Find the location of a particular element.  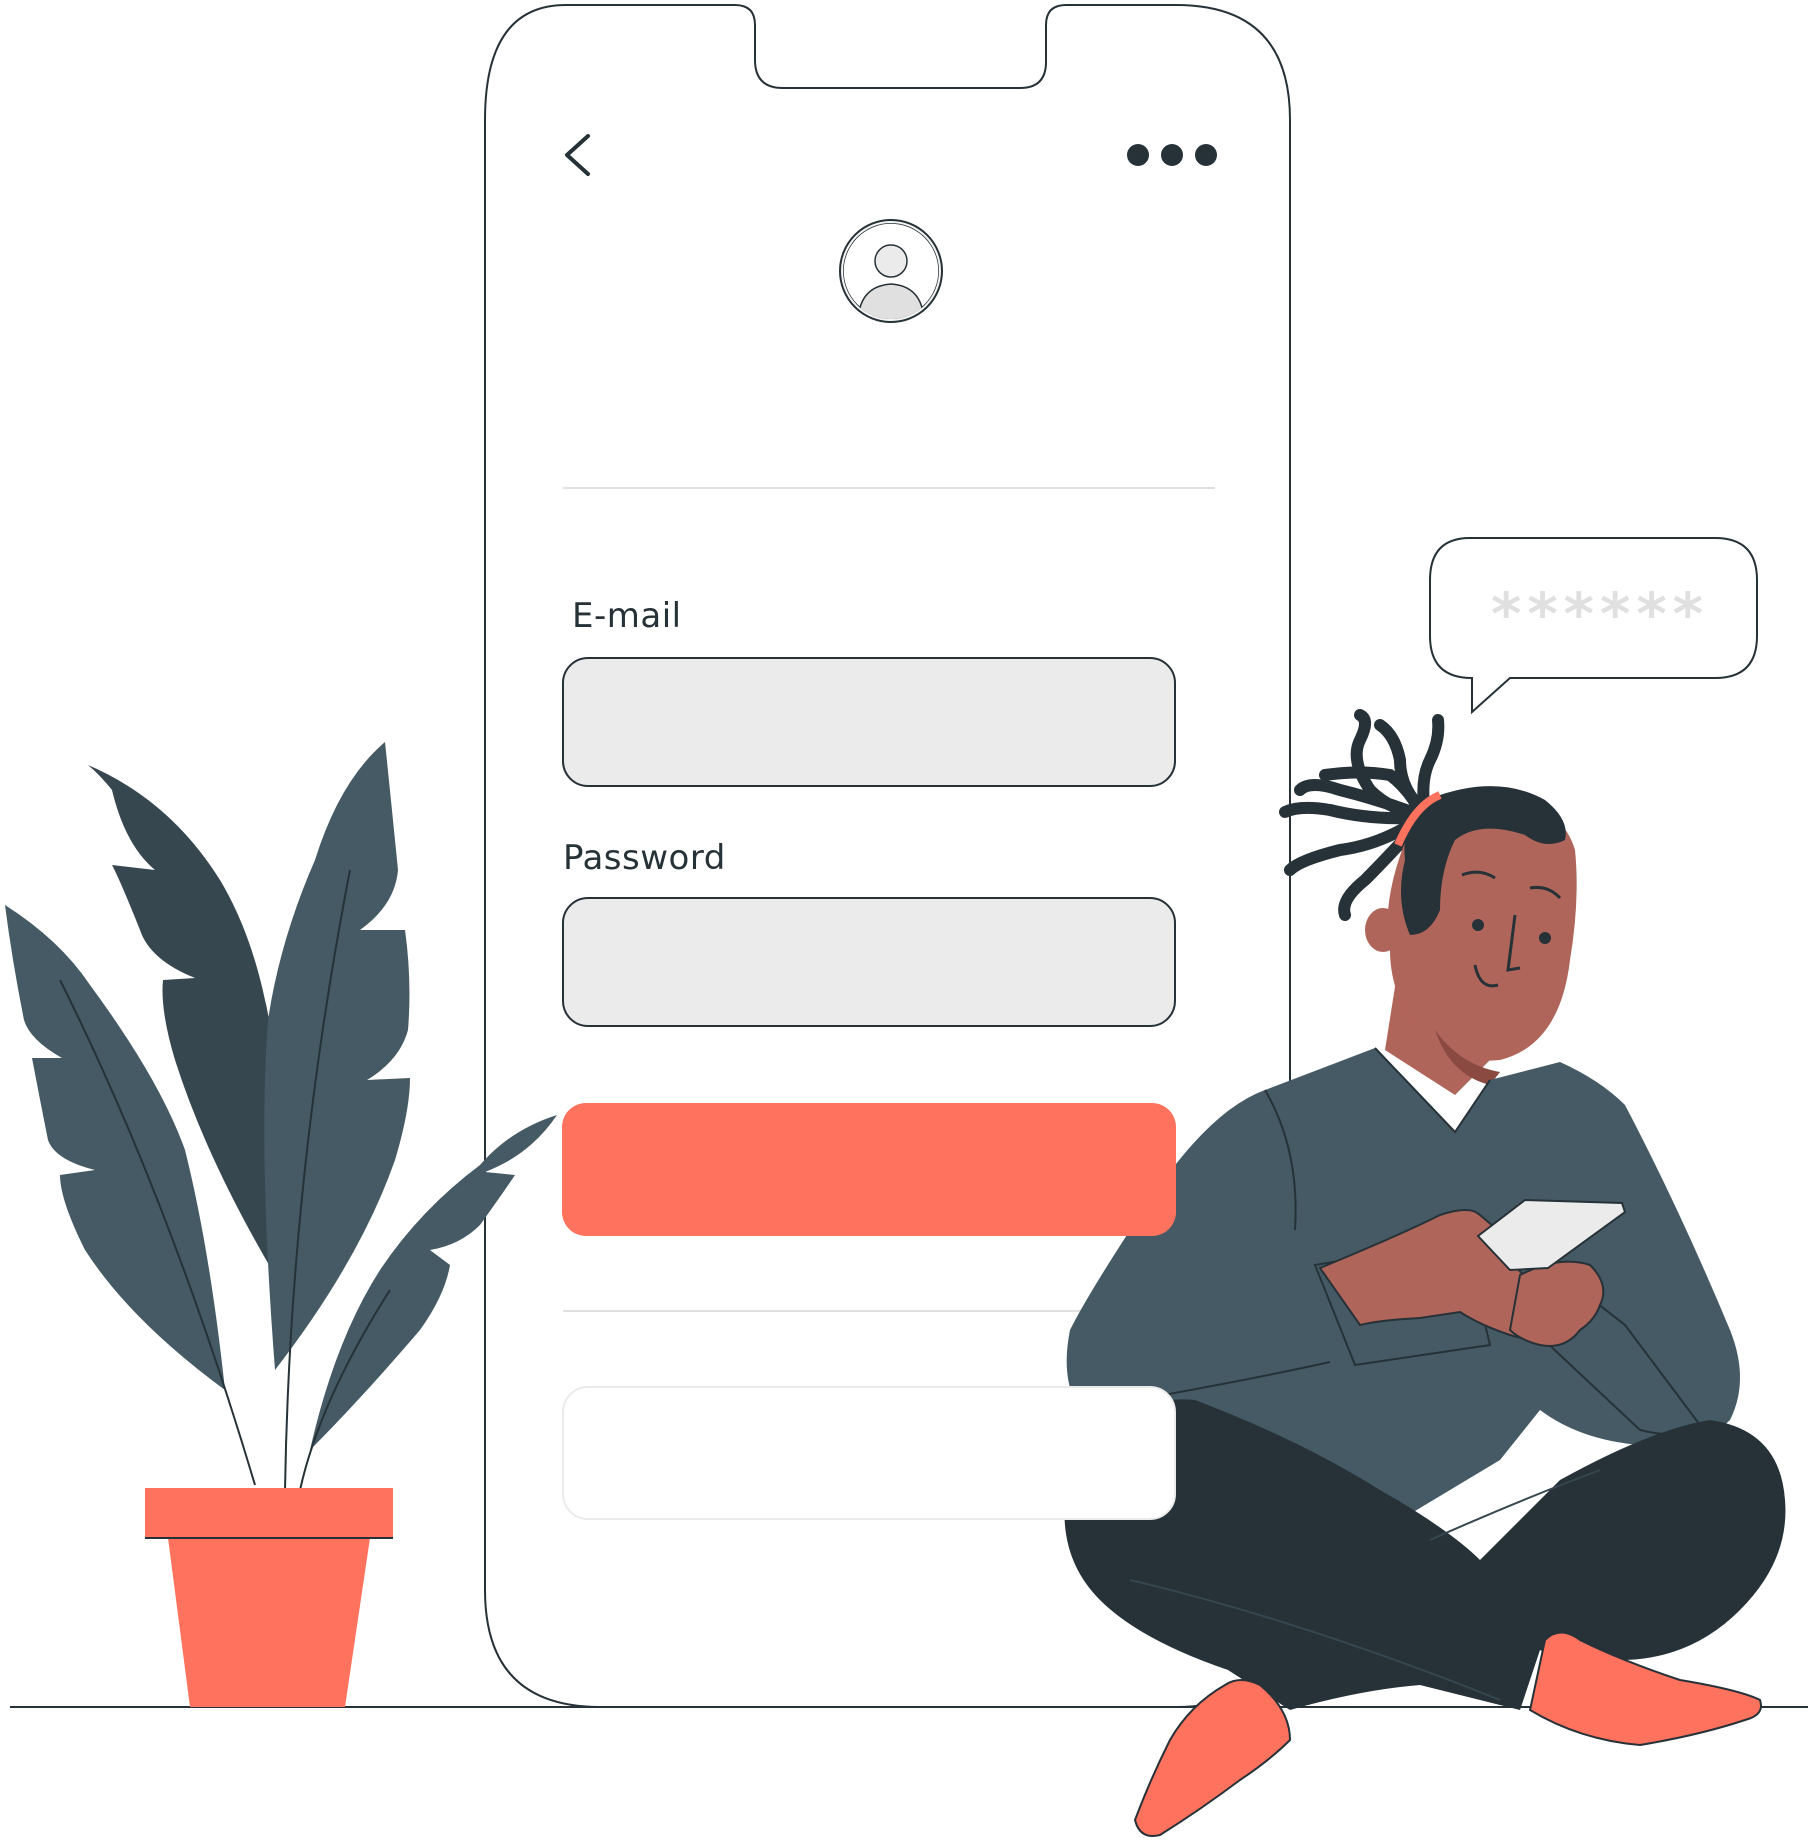

password-label: Password is located at coordinates (644, 858).